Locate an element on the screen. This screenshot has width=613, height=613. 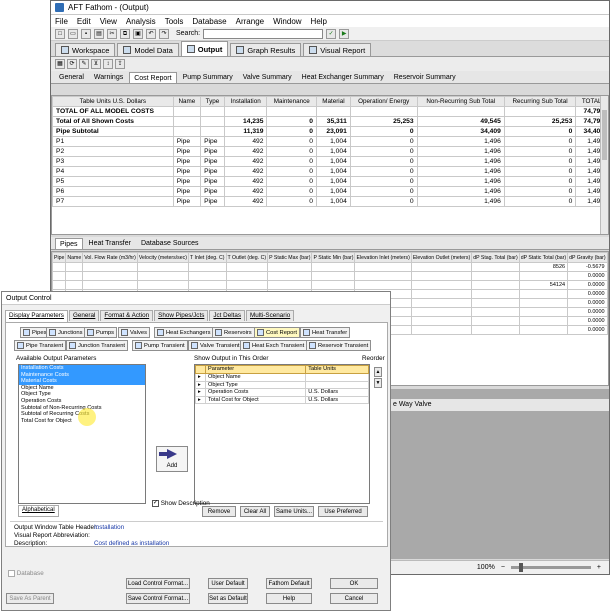
cost-column-header: Material is located at coordinates (333, 101).